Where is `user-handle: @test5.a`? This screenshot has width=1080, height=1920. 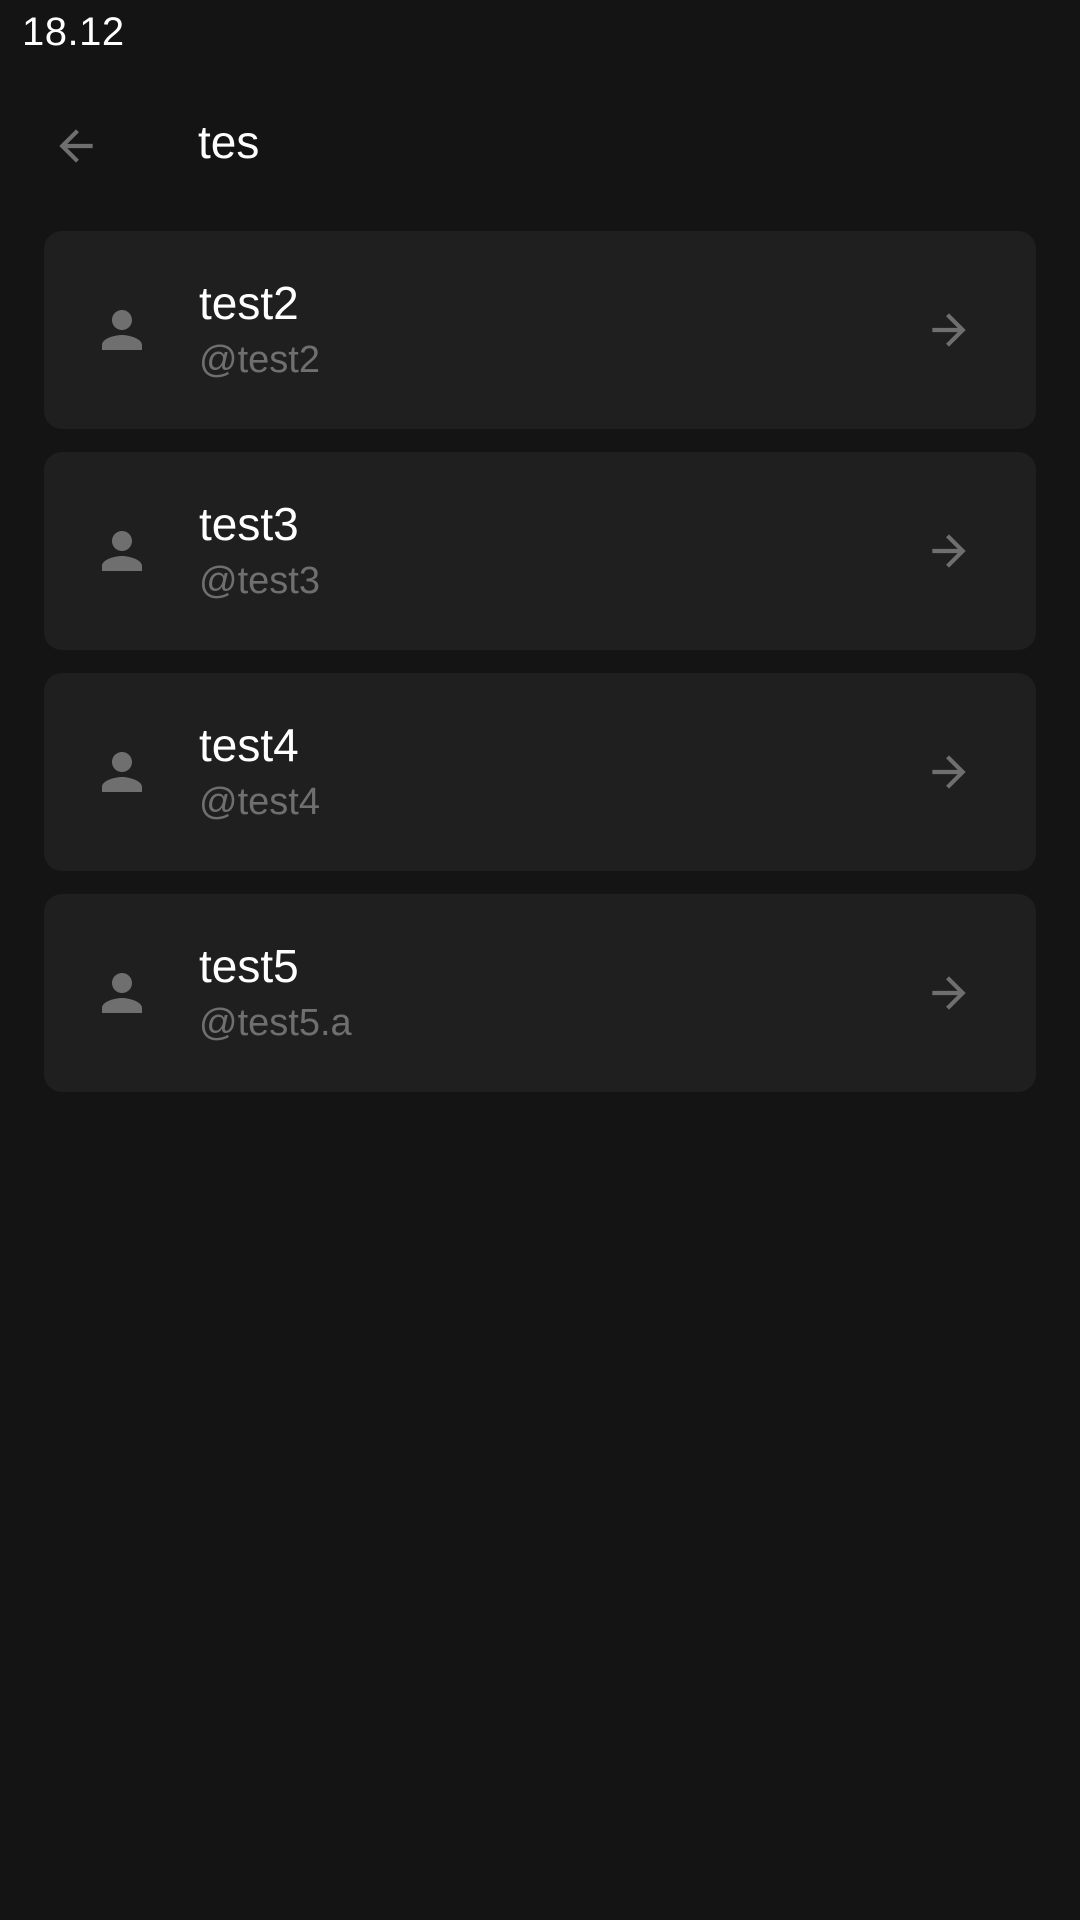
user-handle: @test5.a is located at coordinates (275, 1023).